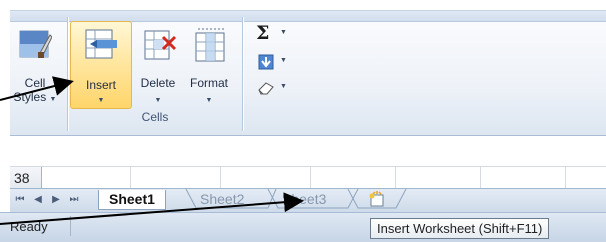  Describe the element at coordinates (152, 208) in the screenshot. I see `arrow-to-insert-worksheet` at that location.